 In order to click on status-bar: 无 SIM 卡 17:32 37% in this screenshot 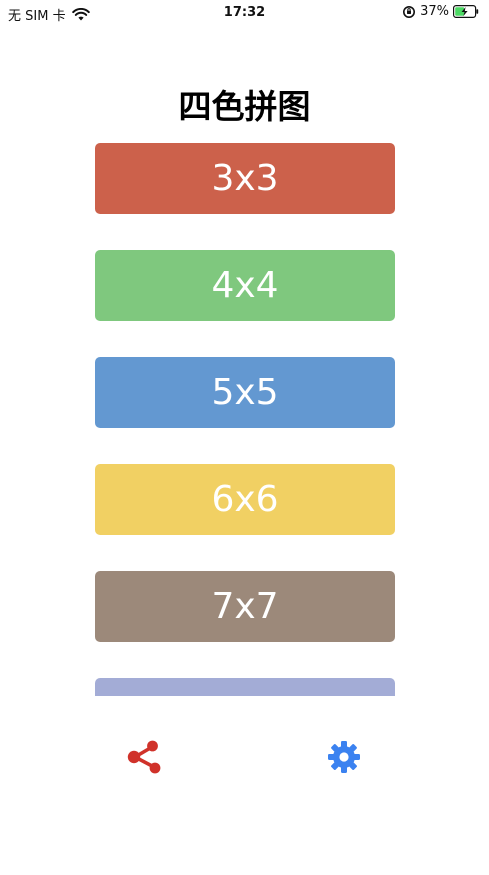, I will do `click(244, 13)`.